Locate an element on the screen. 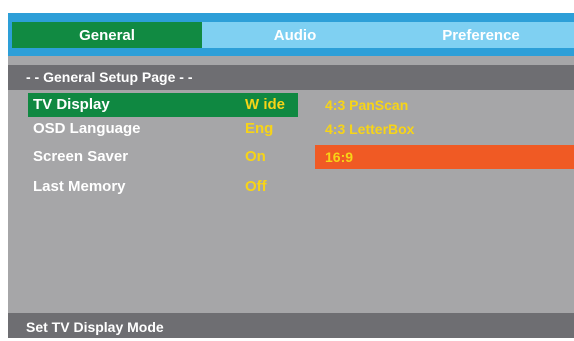 Image resolution: width=574 pixels, height=341 pixels. tab-bar: General Audio Preference is located at coordinates (291, 34).